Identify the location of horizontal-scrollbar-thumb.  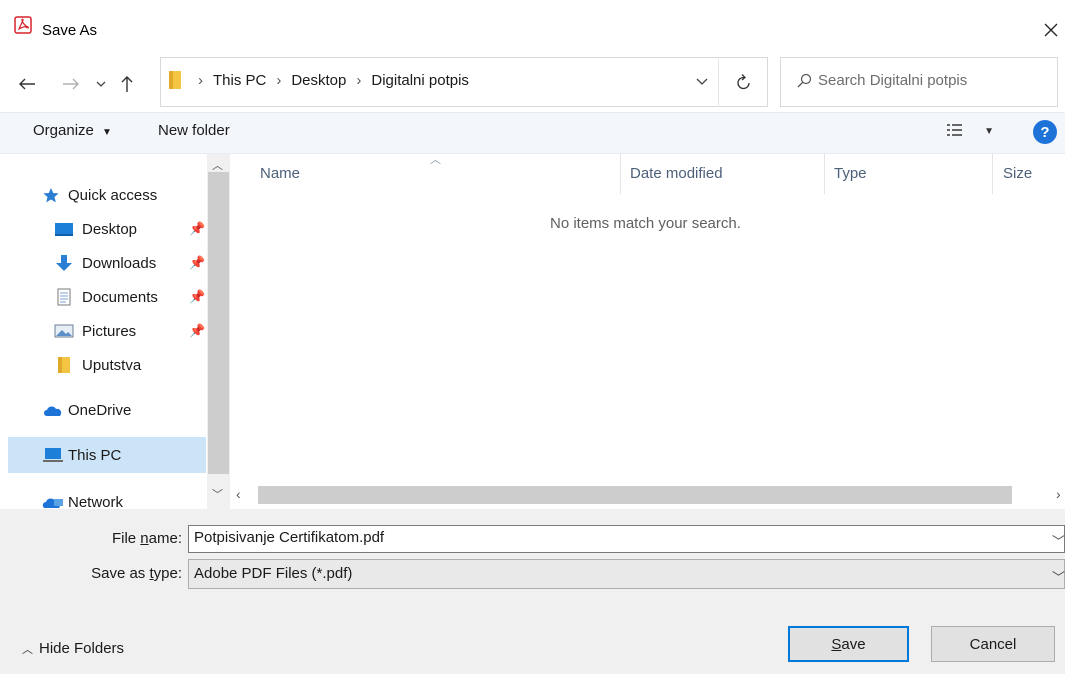
(635, 495).